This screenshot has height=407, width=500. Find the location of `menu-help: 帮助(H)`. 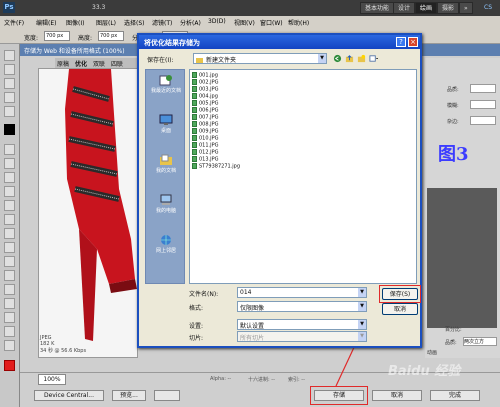

menu-help: 帮助(H) is located at coordinates (298, 22).